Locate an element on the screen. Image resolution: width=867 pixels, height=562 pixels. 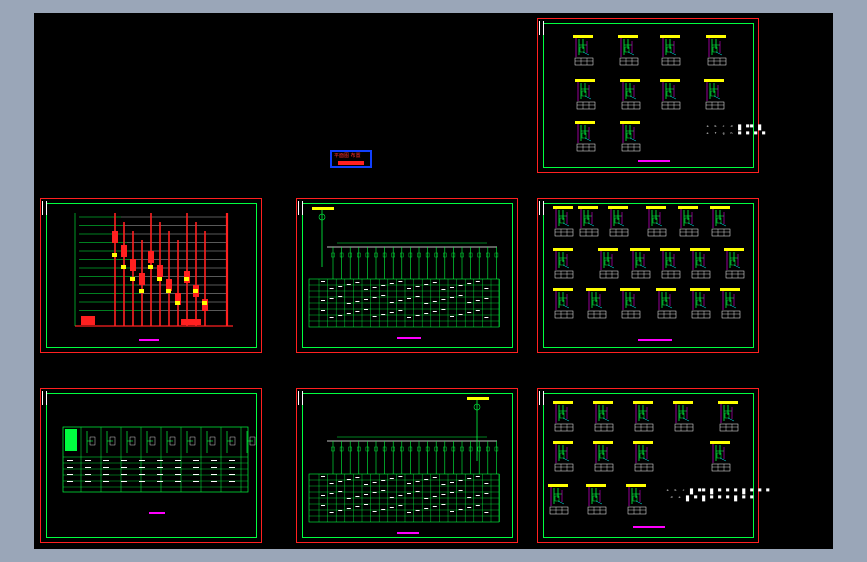
sheet-panel-table is located at coordinates (151, 465).